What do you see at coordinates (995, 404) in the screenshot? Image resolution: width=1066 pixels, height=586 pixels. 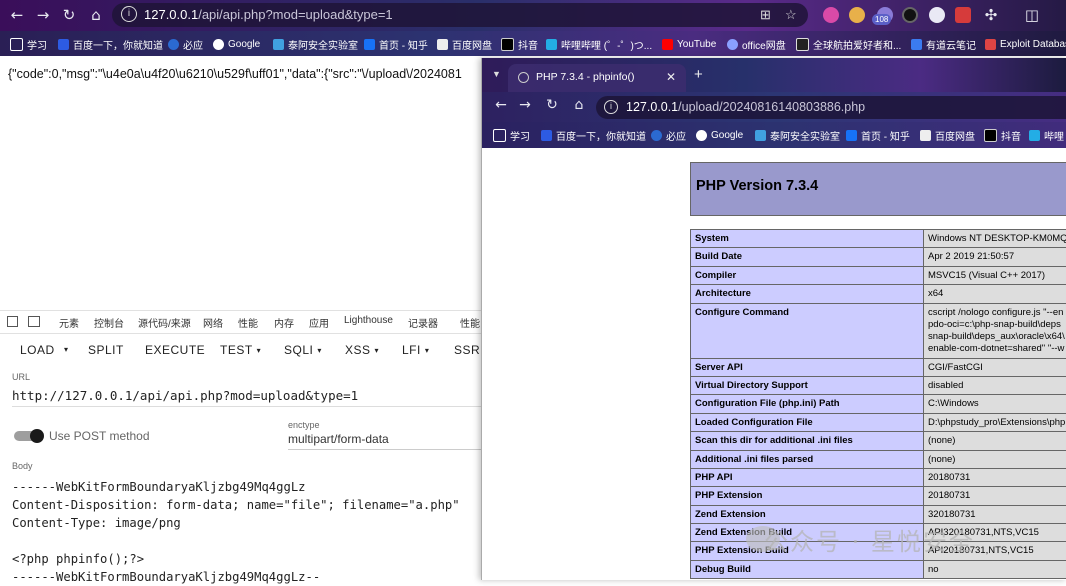 I see `phpinfo-value: C:\Windows` at bounding box center [995, 404].